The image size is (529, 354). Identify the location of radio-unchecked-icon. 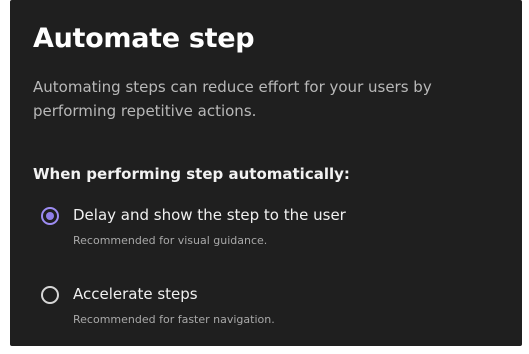
(50, 295).